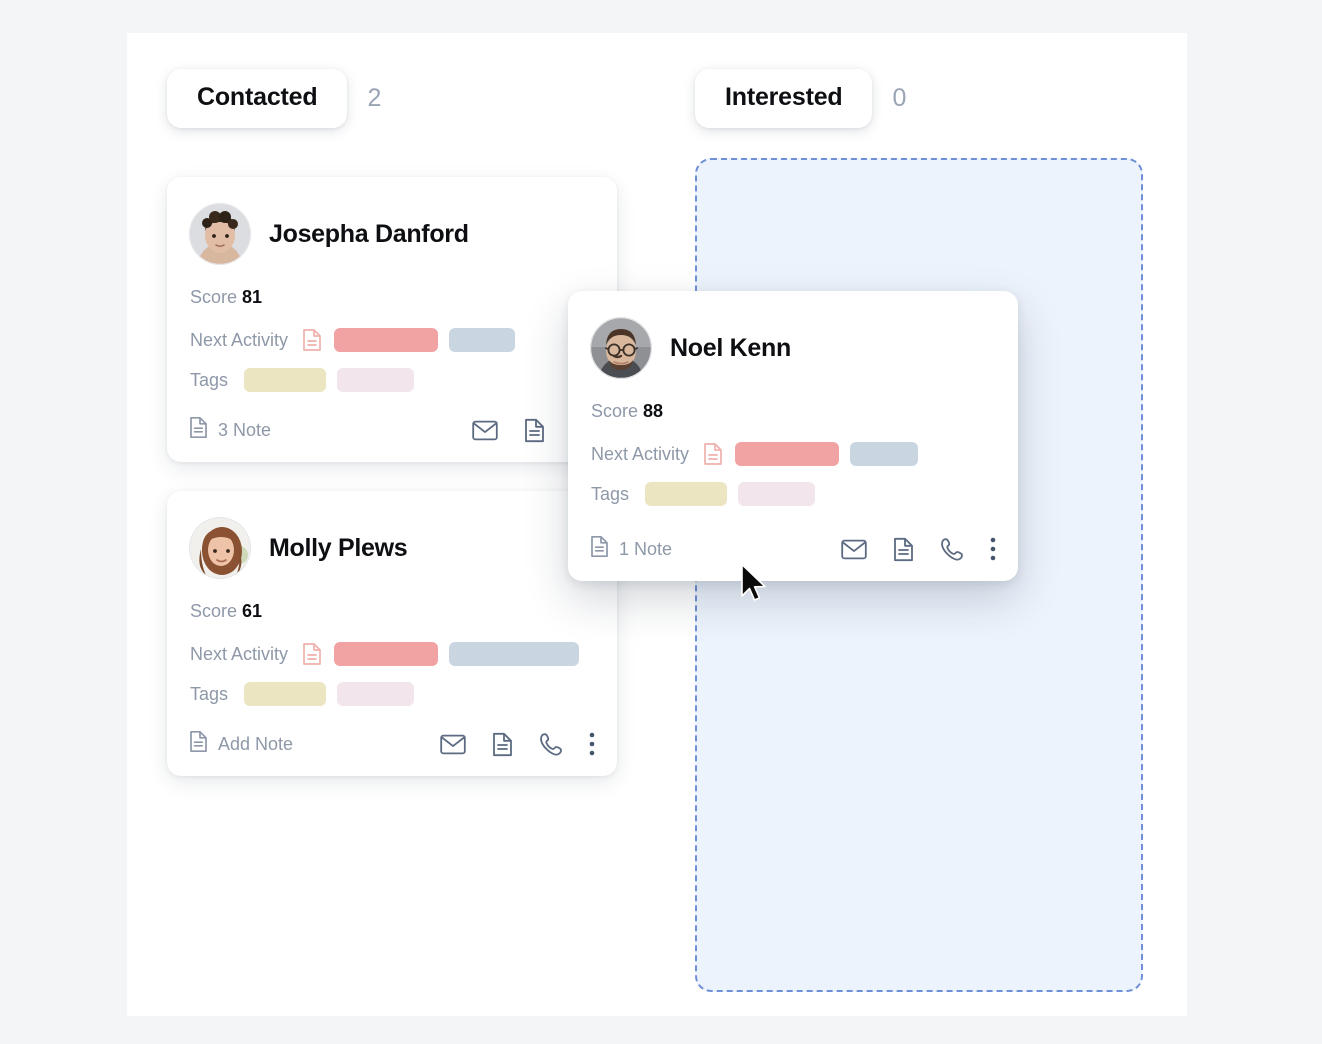 Image resolution: width=1322 pixels, height=1044 pixels. I want to click on card-footer: Add Note, so click(392, 744).